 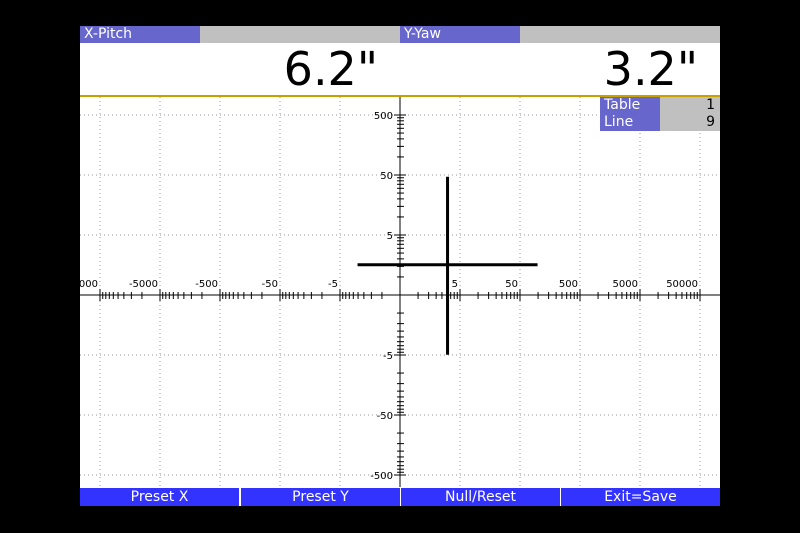 I want to click on y-tick-label: -5, so click(x=388, y=356).